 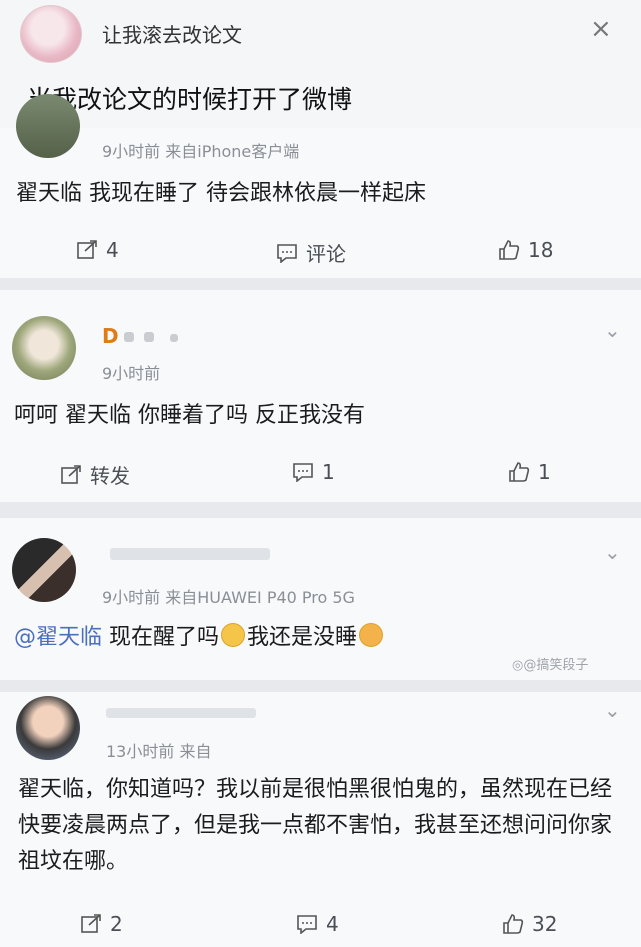 What do you see at coordinates (332, 924) in the screenshot?
I see `comment-count: 4` at bounding box center [332, 924].